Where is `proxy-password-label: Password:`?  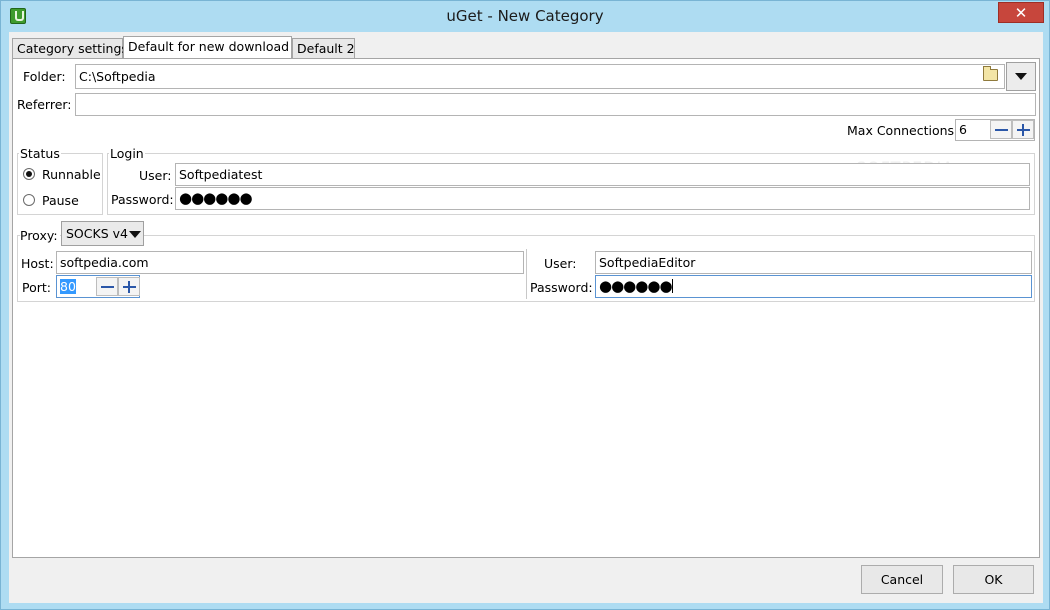
proxy-password-label: Password: is located at coordinates (561, 287).